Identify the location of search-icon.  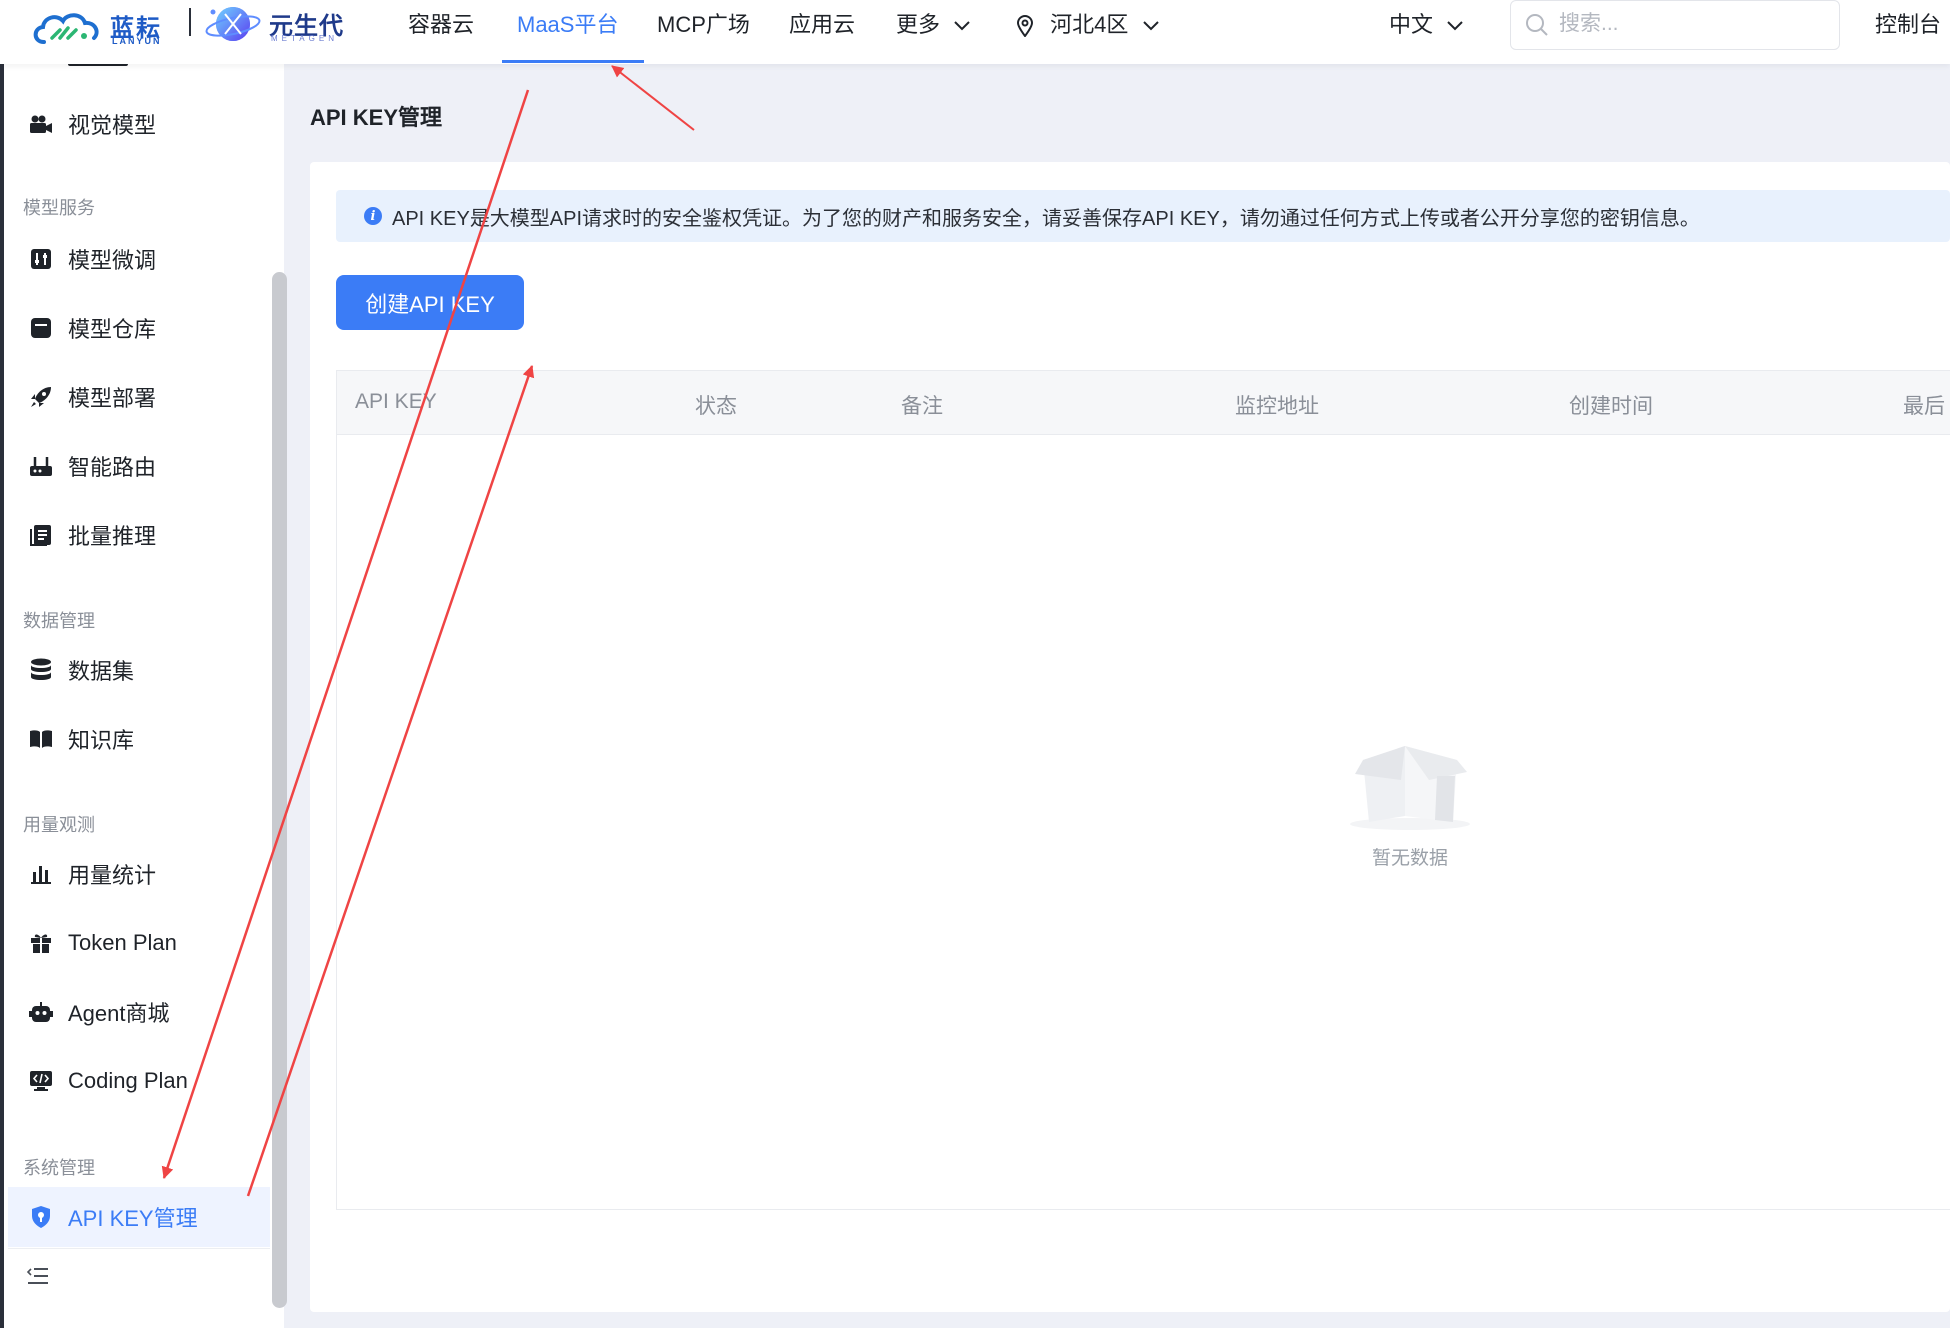
(1537, 25).